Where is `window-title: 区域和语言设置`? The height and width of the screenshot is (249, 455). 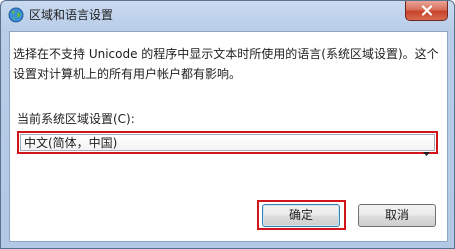
window-title: 区域和语言设置 is located at coordinates (71, 15).